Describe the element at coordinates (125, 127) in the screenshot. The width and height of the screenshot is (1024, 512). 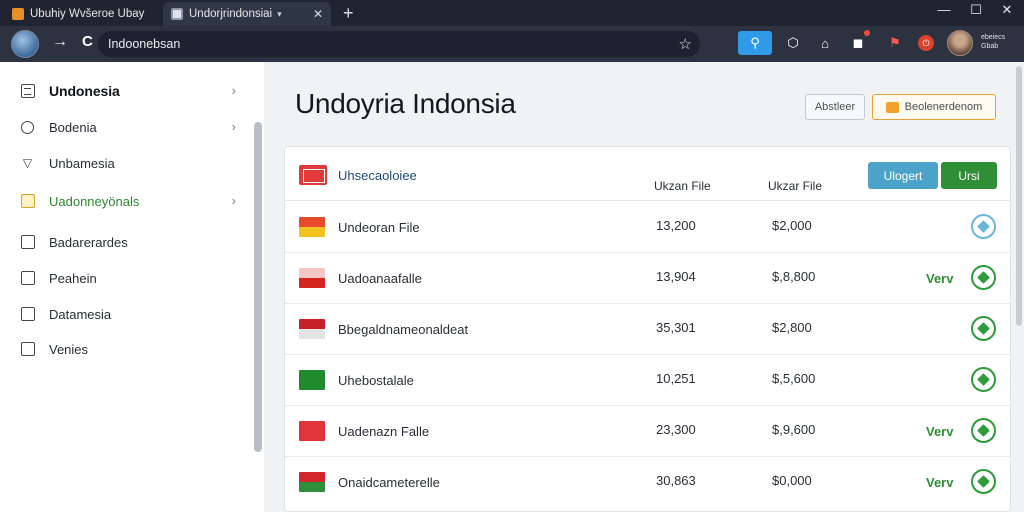
I see `sidebar-item-bodenia: Bodenia ›` at that location.